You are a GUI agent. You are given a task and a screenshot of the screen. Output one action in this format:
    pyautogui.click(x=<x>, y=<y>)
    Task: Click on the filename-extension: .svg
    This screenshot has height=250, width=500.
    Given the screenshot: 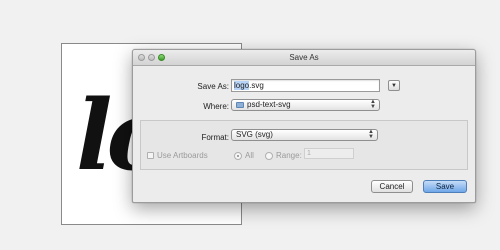 What is the action you would take?
    pyautogui.click(x=256, y=85)
    